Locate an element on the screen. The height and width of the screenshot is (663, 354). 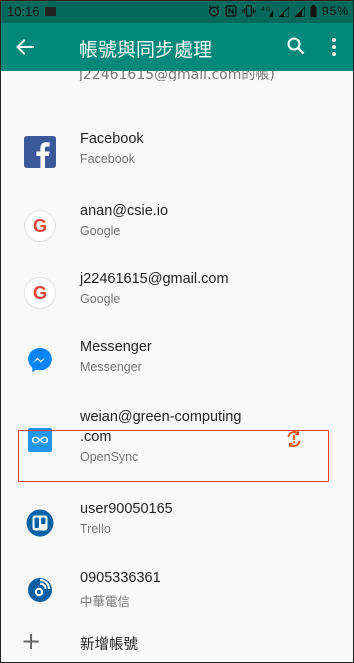
app-bar: 帳號與同步處理 is located at coordinates (177, 47).